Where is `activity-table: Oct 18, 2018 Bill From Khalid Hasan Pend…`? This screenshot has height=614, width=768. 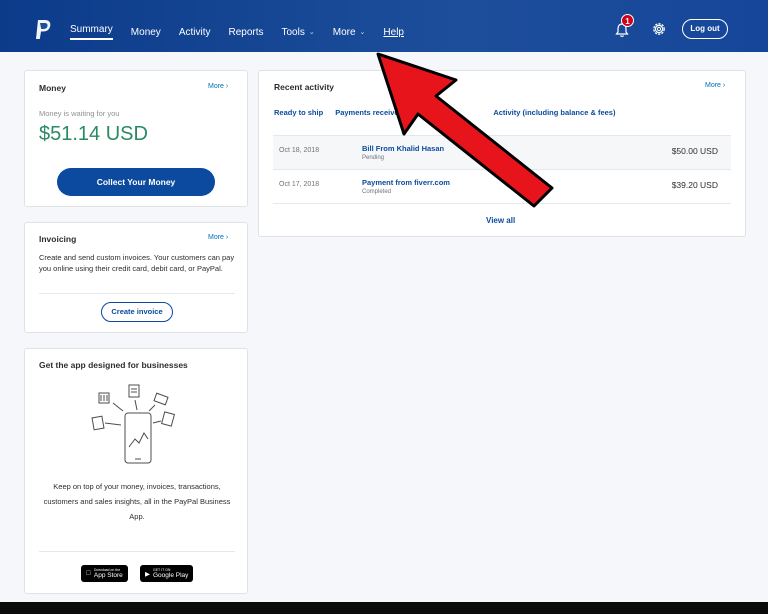
activity-table: Oct 18, 2018 Bill From Khalid Hasan Pend… is located at coordinates (502, 169).